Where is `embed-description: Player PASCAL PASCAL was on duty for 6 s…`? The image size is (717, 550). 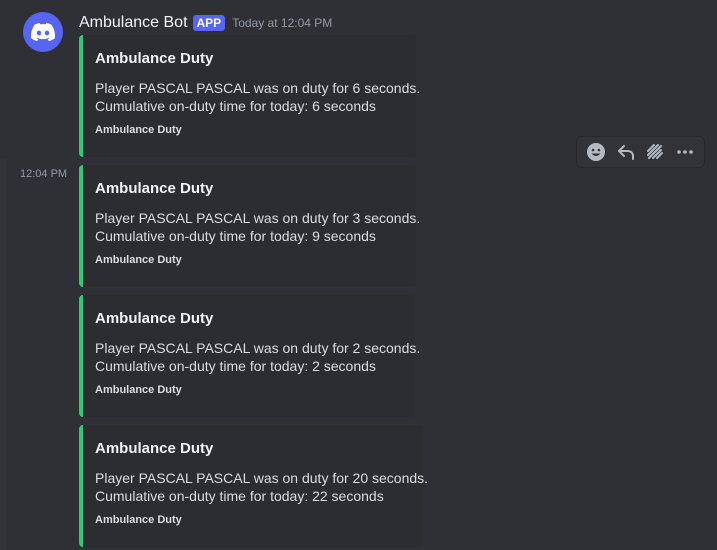
embed-description: Player PASCAL PASCAL was on duty for 6 s… is located at coordinates (258, 97).